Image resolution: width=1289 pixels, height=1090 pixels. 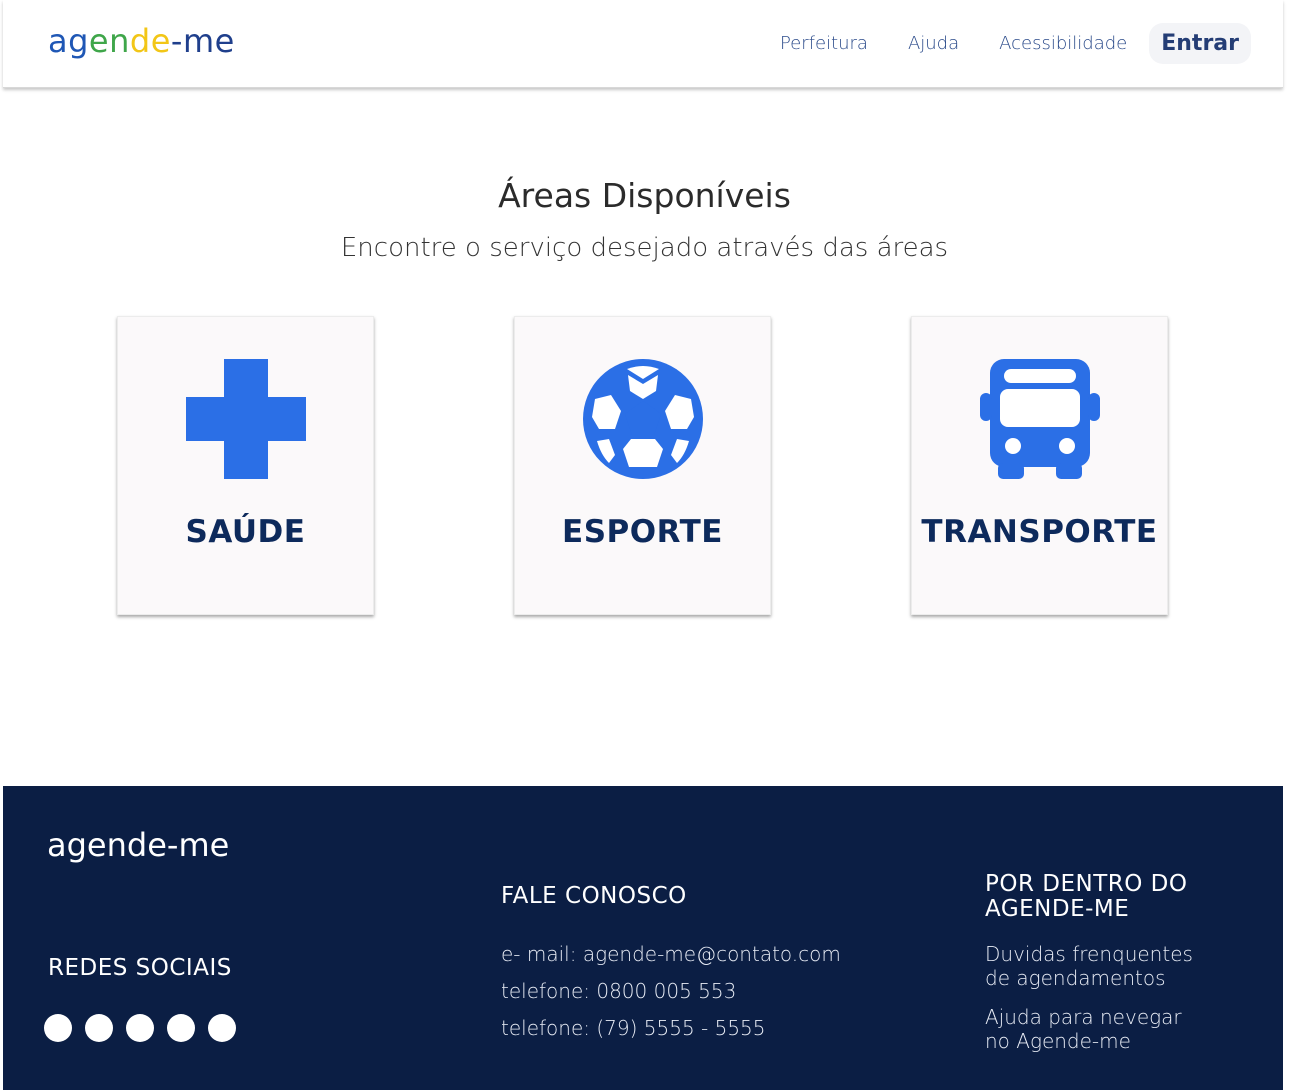 What do you see at coordinates (824, 43) in the screenshot?
I see `nav-link-perfeitura: Perfeitura` at bounding box center [824, 43].